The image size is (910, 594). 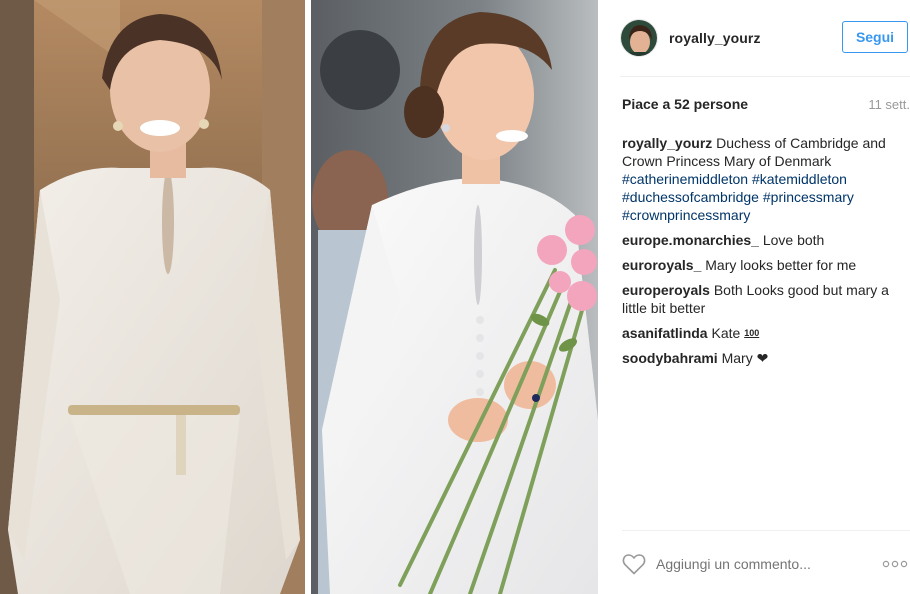 What do you see at coordinates (766, 106) in the screenshot?
I see `likes-row: Piace a 52 persone 11 sett.` at bounding box center [766, 106].